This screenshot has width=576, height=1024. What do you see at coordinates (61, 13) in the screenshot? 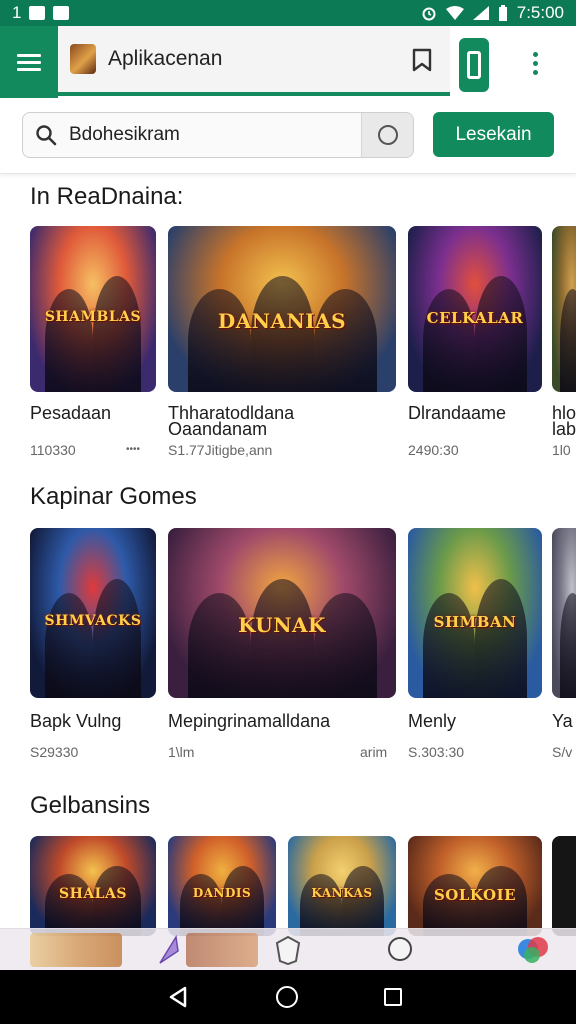
I see `image-notification-icon` at bounding box center [61, 13].